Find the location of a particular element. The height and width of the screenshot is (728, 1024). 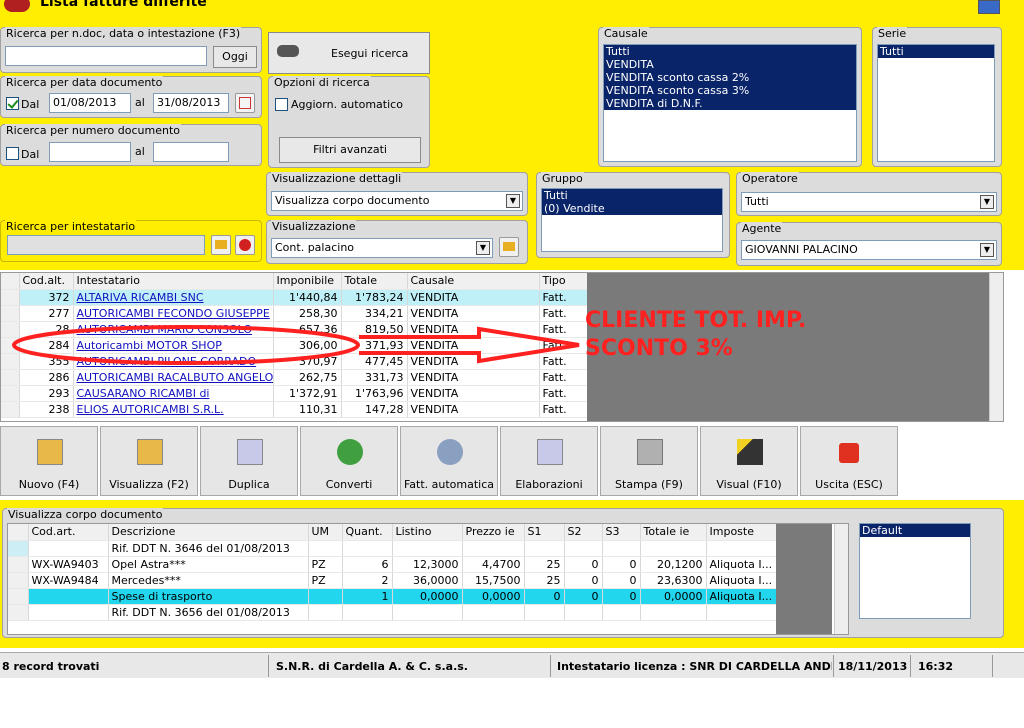

processing-button: Elaborazioni is located at coordinates (549, 461).